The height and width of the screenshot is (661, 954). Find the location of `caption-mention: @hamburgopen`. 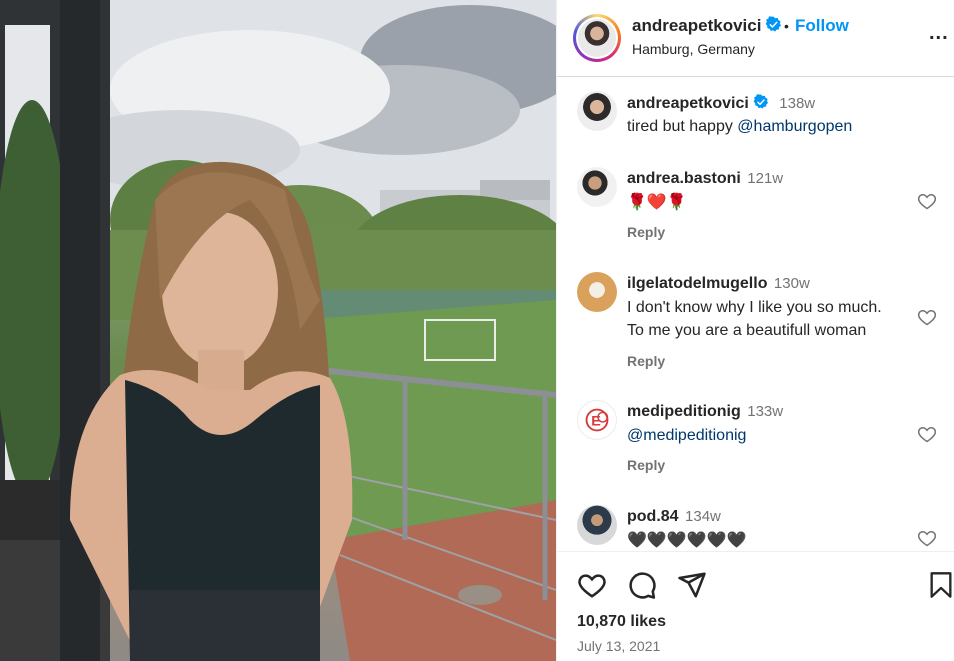

caption-mention: @hamburgopen is located at coordinates (794, 126).